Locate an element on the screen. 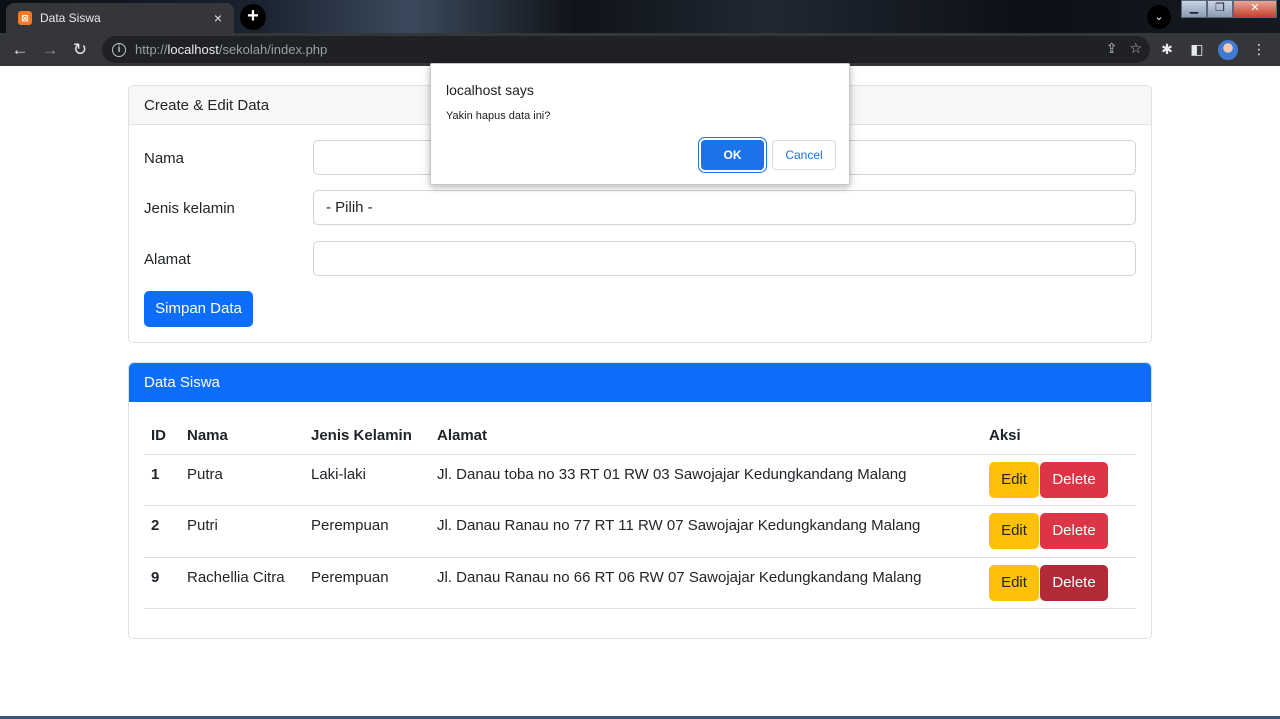 Image resolution: width=1280 pixels, height=719 pixels. profile-avatar is located at coordinates (1228, 49).